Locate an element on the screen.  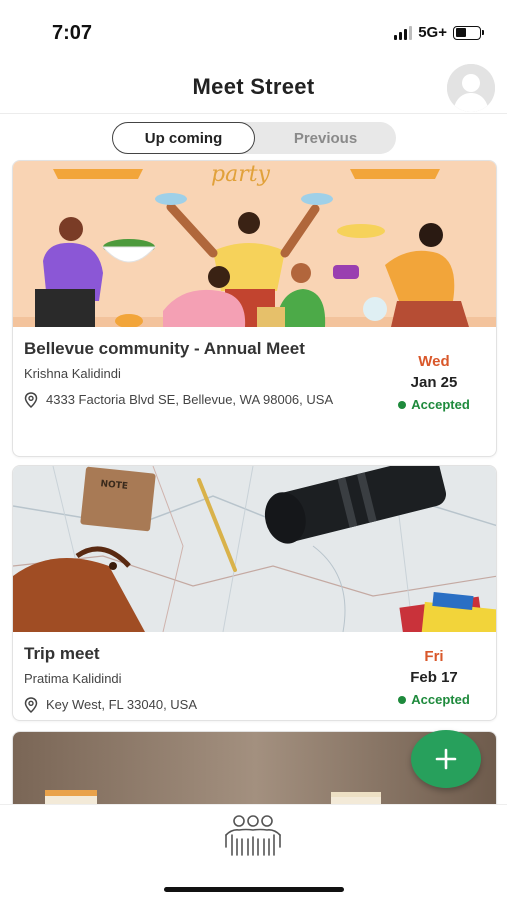
event-title: Bellevue community - Annual Meet is located at coordinates (164, 348).